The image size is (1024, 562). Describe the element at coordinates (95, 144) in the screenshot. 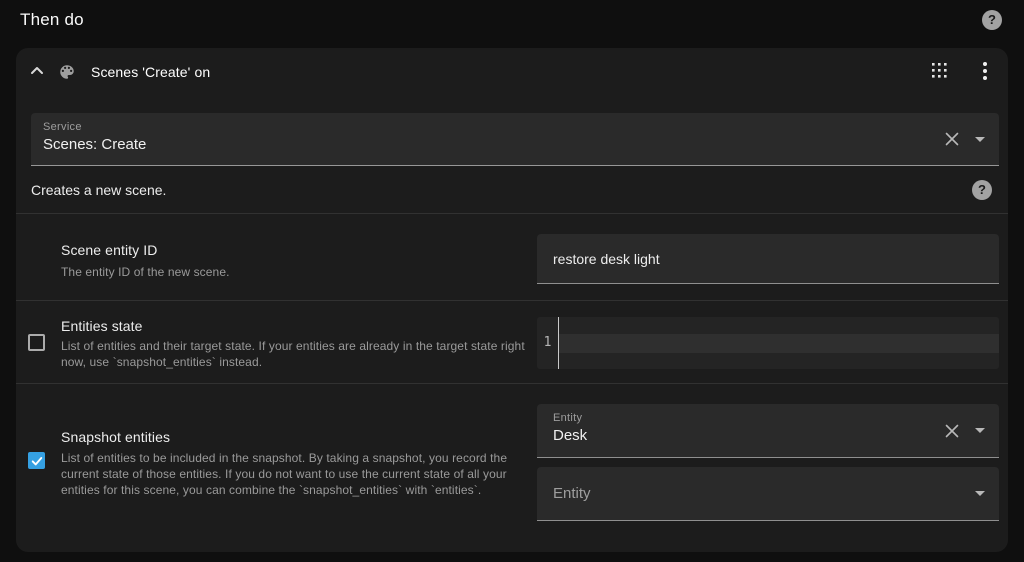

I see `service-picker-value: Scenes: Create` at that location.